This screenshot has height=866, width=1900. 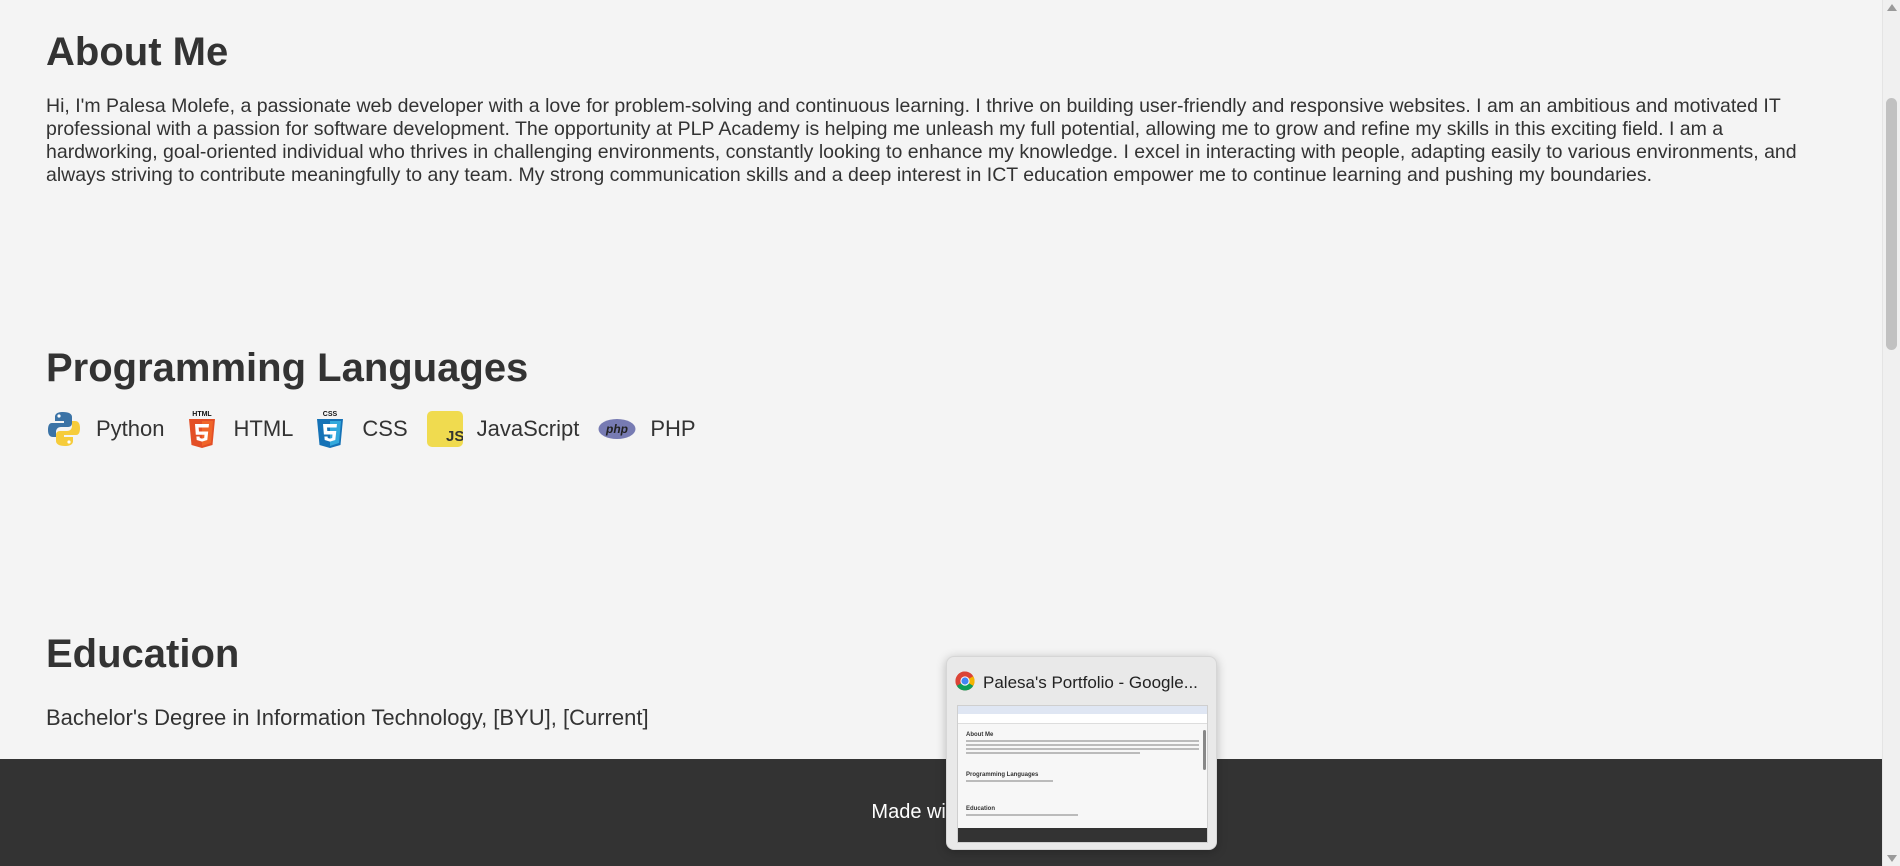 I want to click on language-item-css: CSS CSS, so click(x=360, y=429).